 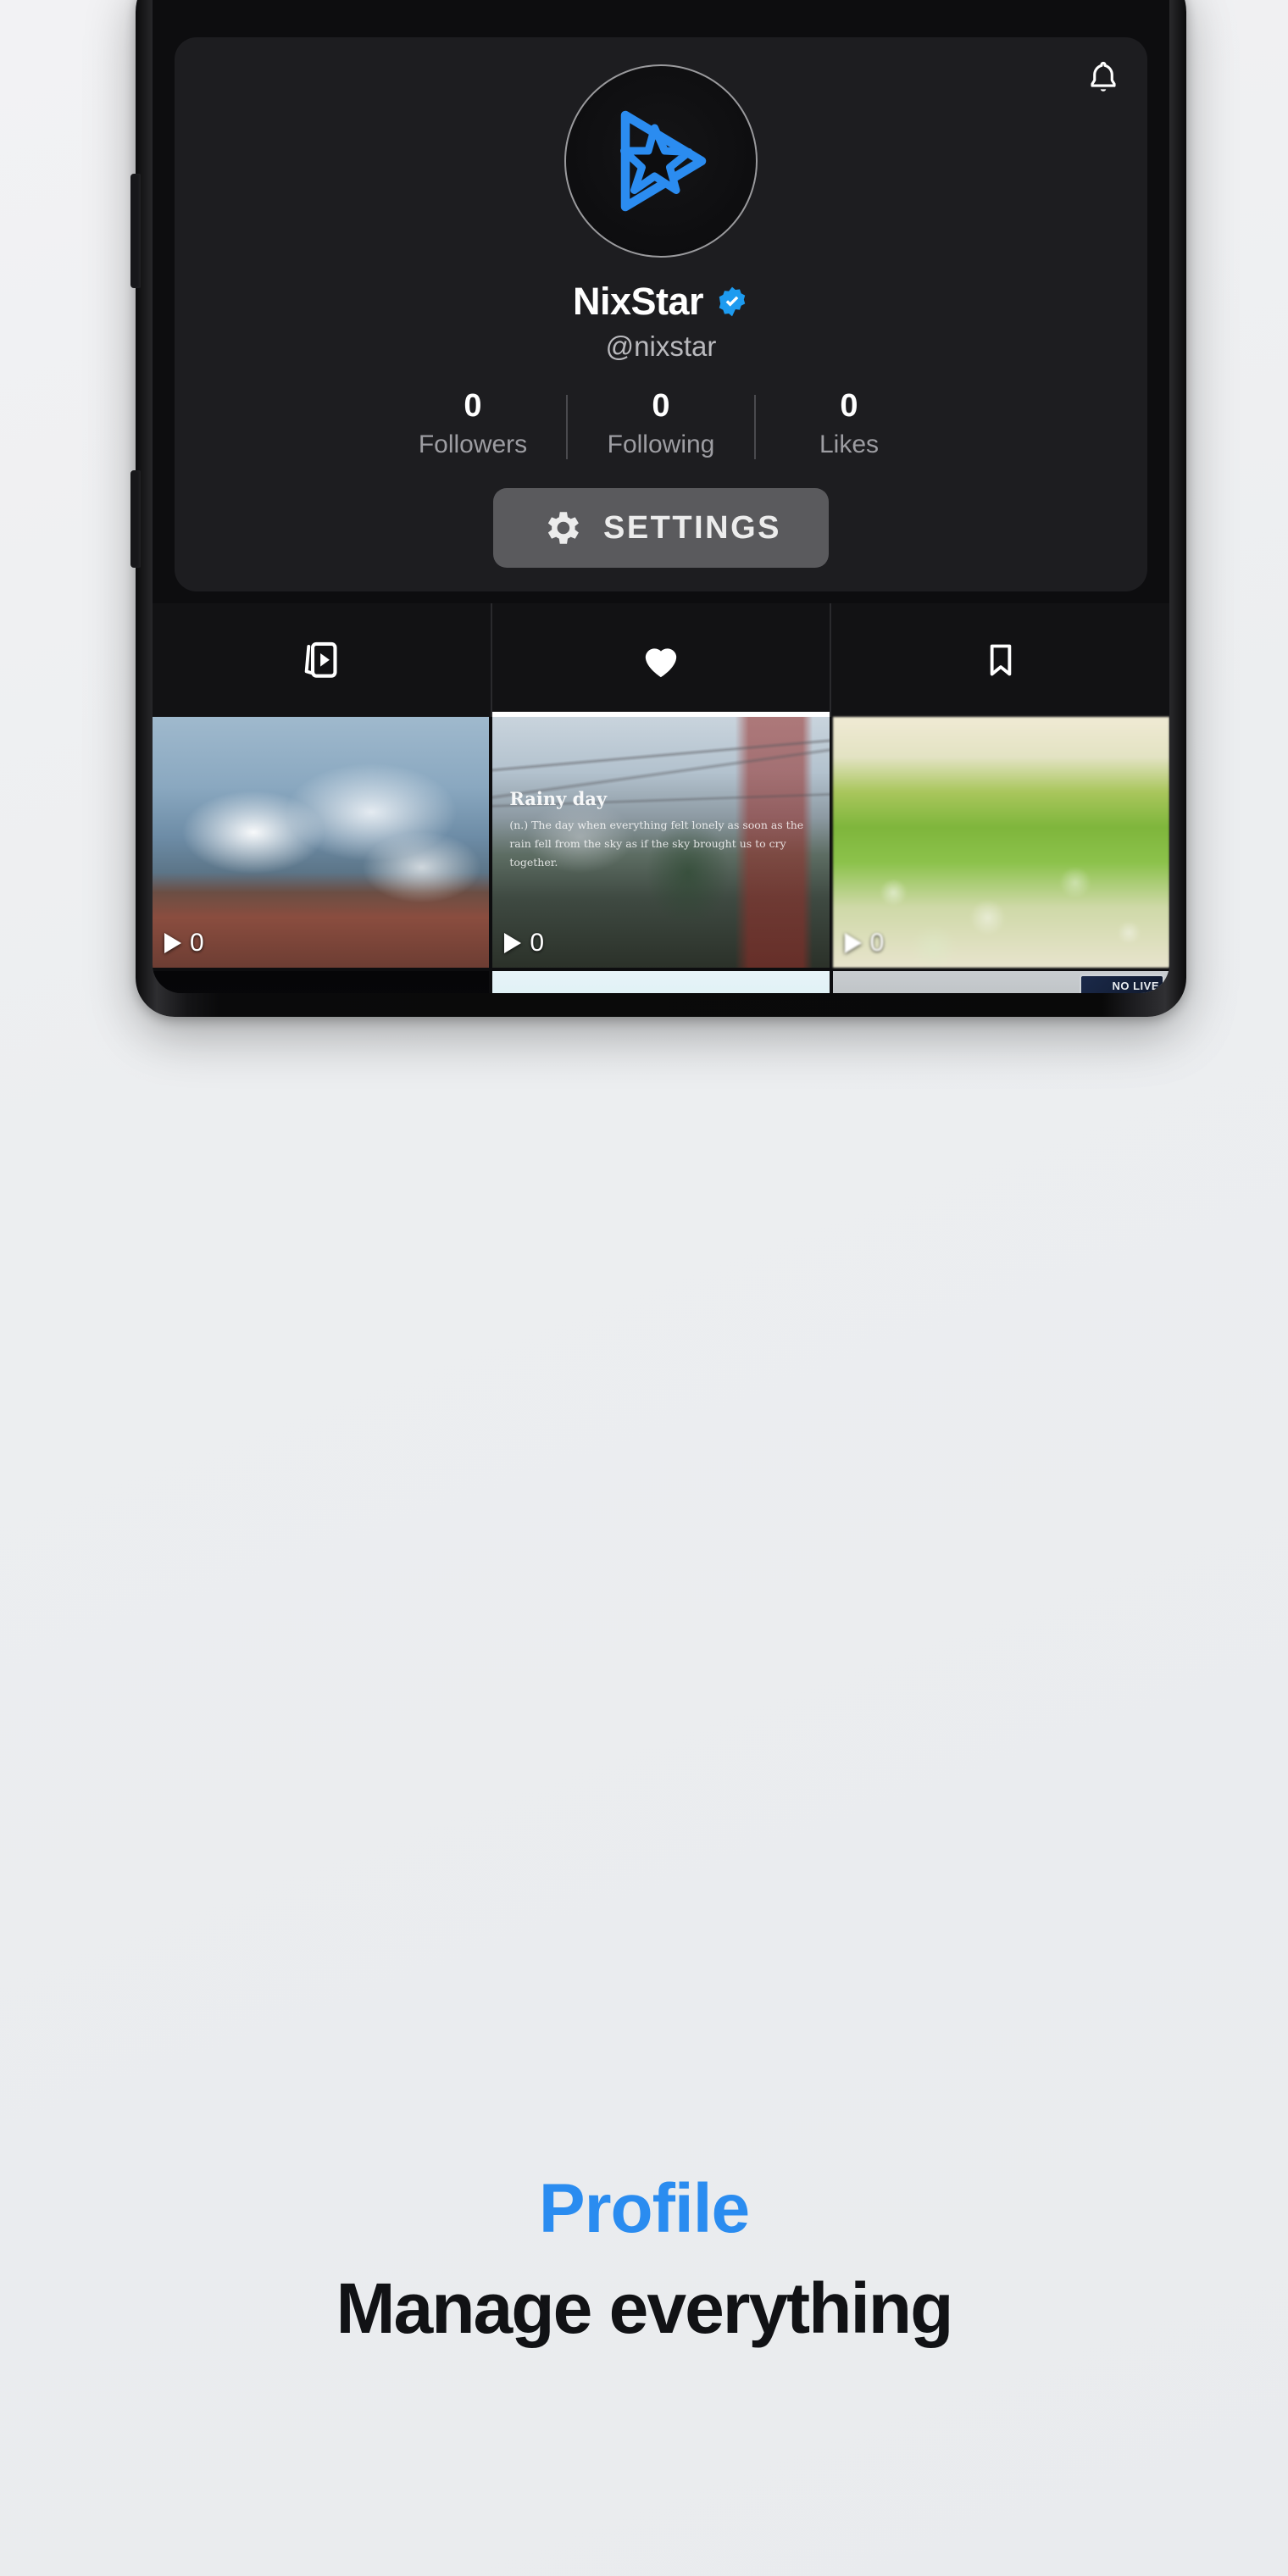 I want to click on profile-tabs, so click(x=661, y=660).